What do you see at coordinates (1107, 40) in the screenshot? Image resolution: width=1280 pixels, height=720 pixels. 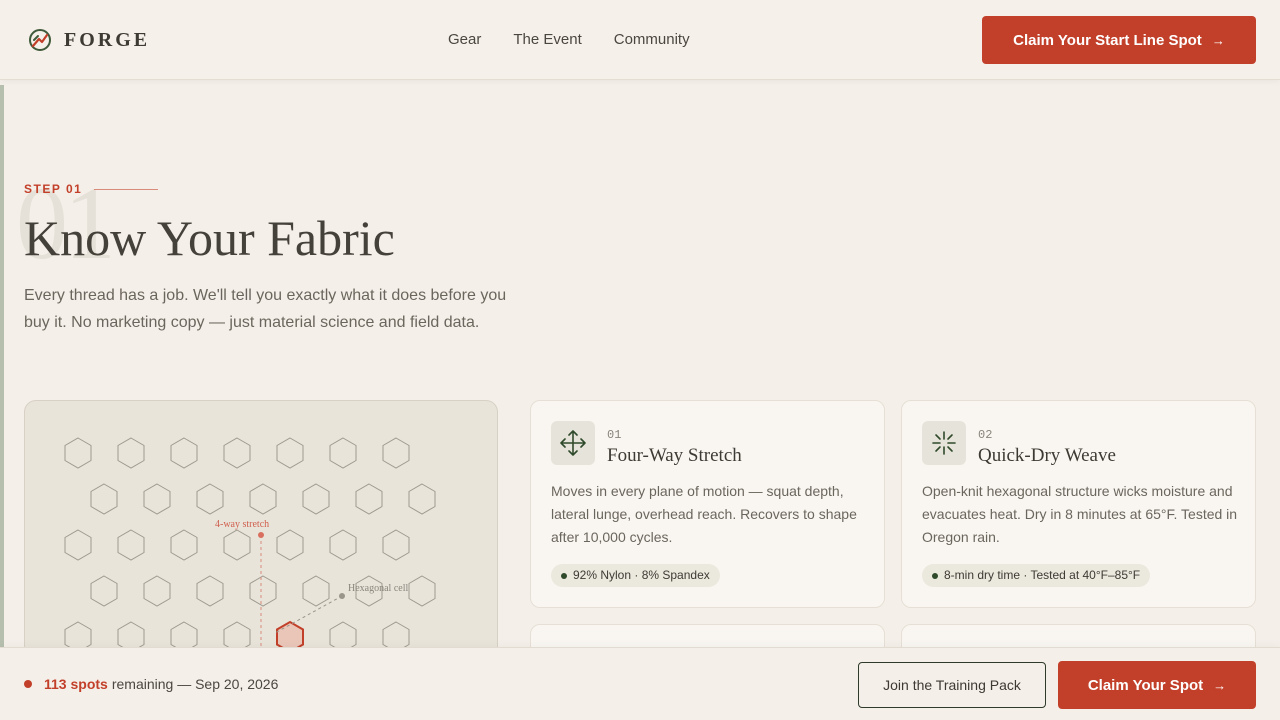 I see `claim-start-line-label: Claim Your Start Line Spot` at bounding box center [1107, 40].